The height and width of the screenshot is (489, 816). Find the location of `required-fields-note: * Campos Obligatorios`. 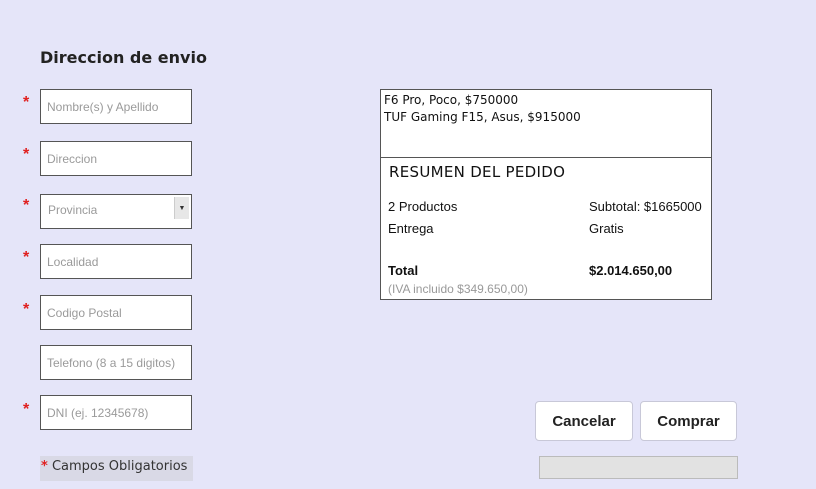

required-fields-note: * Campos Obligatorios is located at coordinates (116, 468).